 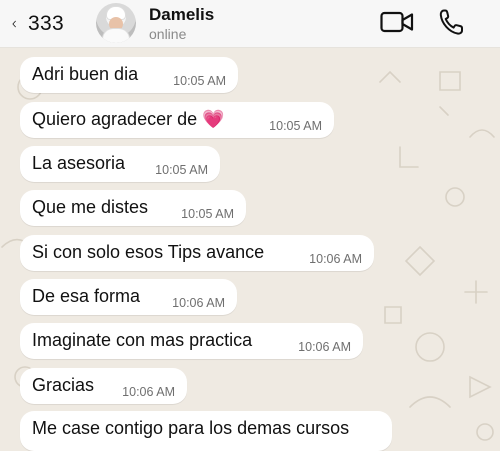 I want to click on message-text: Si con solo esos Tips avance, so click(x=148, y=252).